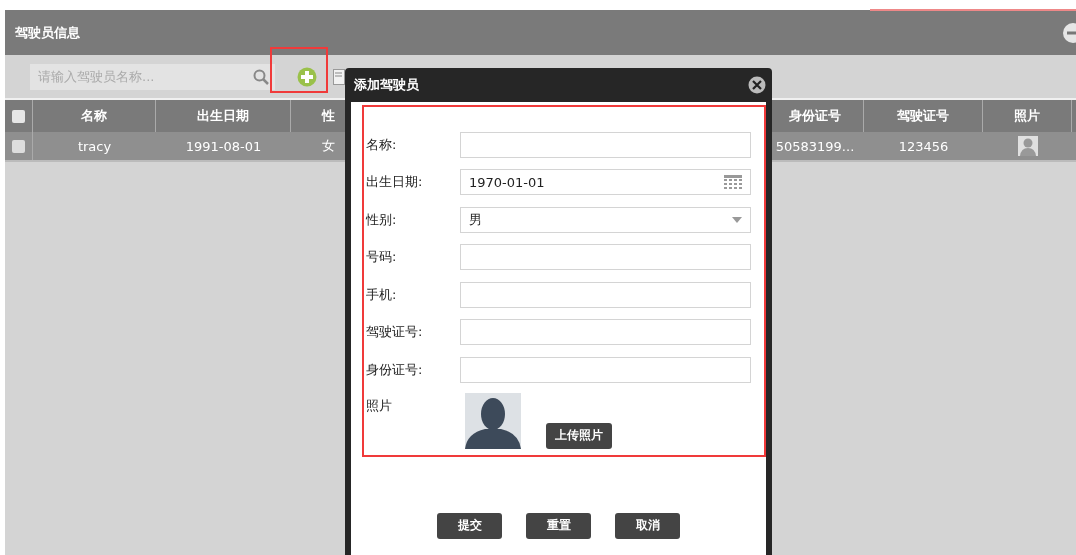  I want to click on caret-icon, so click(737, 219).